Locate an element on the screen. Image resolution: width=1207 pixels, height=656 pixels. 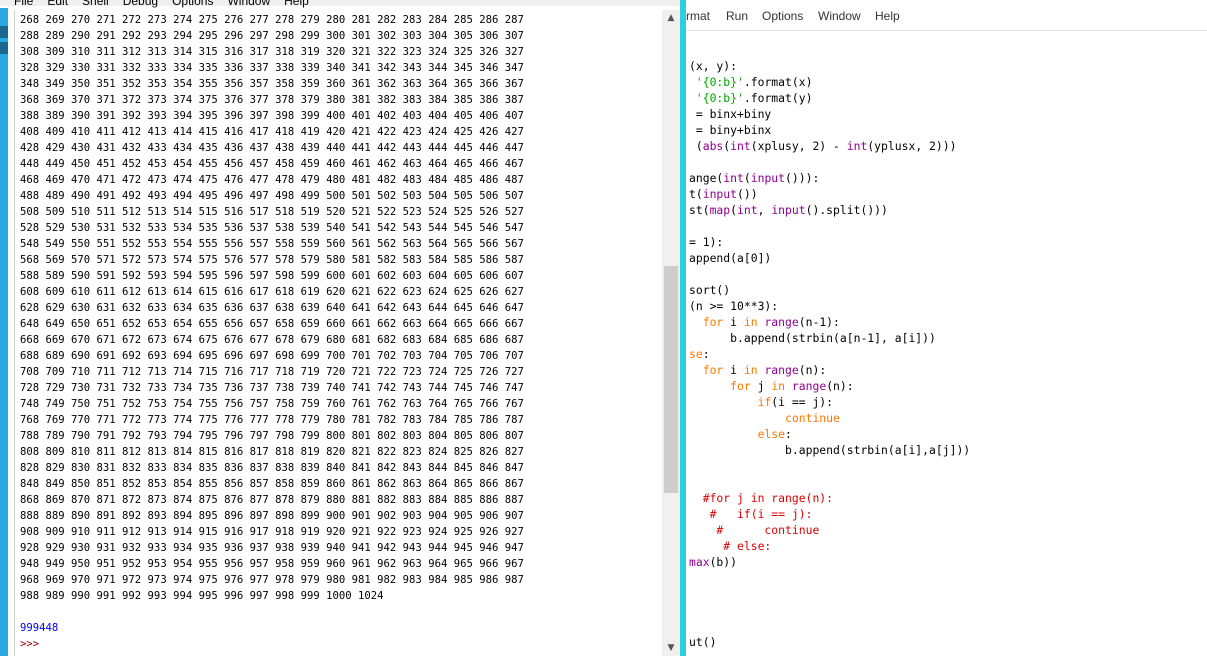
scrollbar-thumb is located at coordinates (671, 379).